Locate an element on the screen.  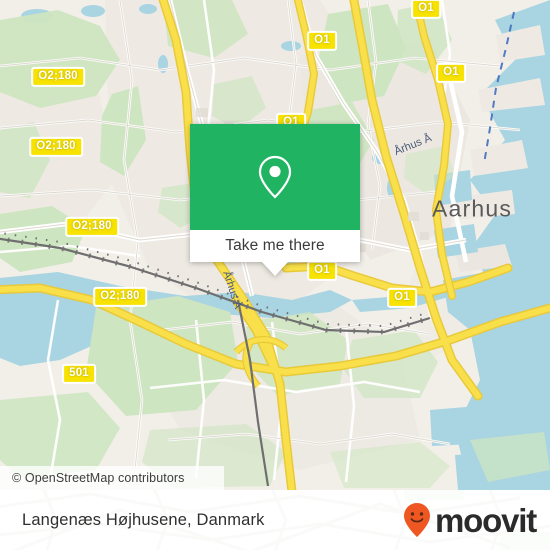
location-pin-icon is located at coordinates (275, 177).